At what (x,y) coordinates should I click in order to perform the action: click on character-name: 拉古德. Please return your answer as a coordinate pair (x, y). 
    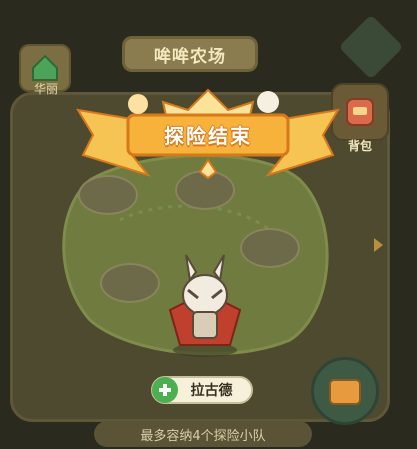
    Looking at the image, I should click on (211, 391).